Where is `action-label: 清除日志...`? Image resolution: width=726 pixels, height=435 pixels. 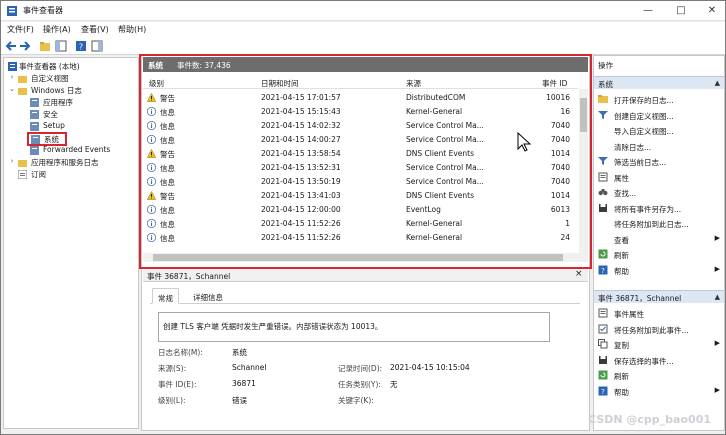 action-label: 清除日志... is located at coordinates (633, 147).